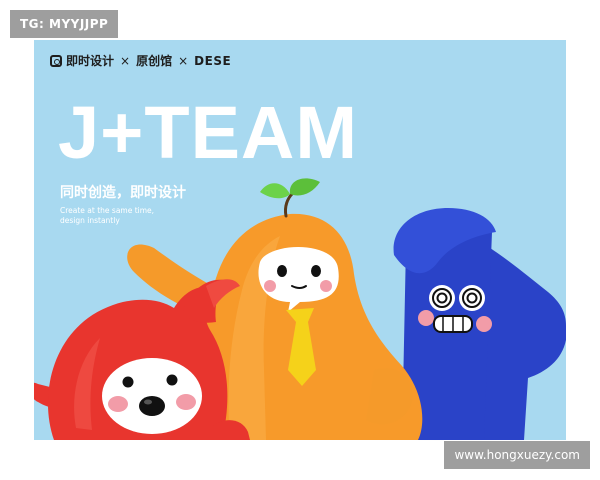 The height and width of the screenshot is (480, 600). What do you see at coordinates (517, 455) in the screenshot?
I see `watermark-tag-bottom: www.hongxuezy.com` at bounding box center [517, 455].